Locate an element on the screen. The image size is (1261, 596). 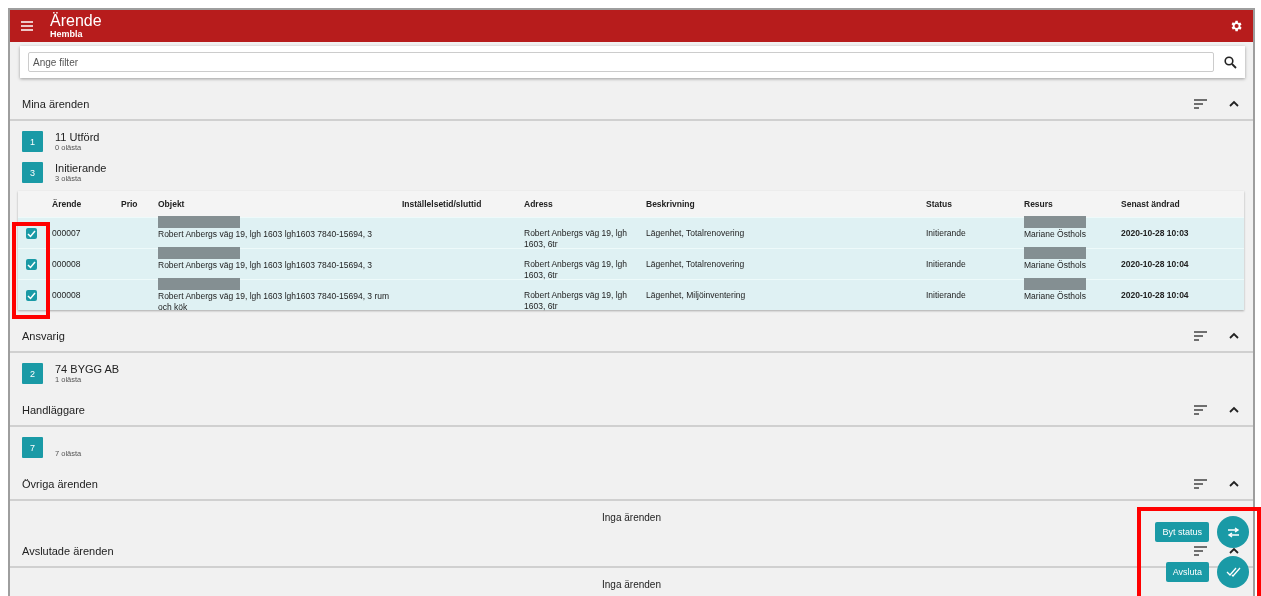
column-header: Objekt is located at coordinates (280, 204).